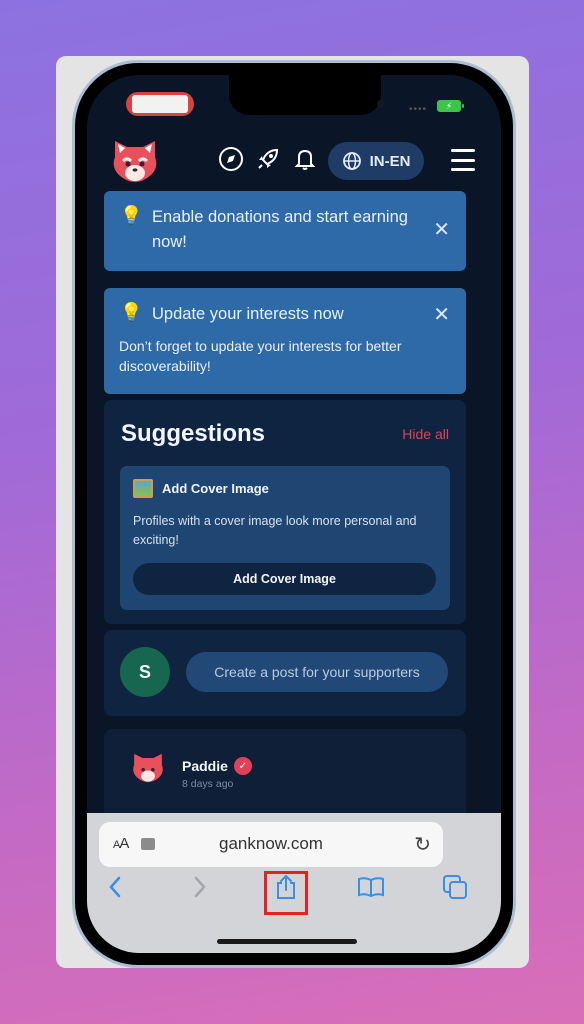  What do you see at coordinates (208, 784) in the screenshot?
I see `post-time: 8 days ago` at bounding box center [208, 784].